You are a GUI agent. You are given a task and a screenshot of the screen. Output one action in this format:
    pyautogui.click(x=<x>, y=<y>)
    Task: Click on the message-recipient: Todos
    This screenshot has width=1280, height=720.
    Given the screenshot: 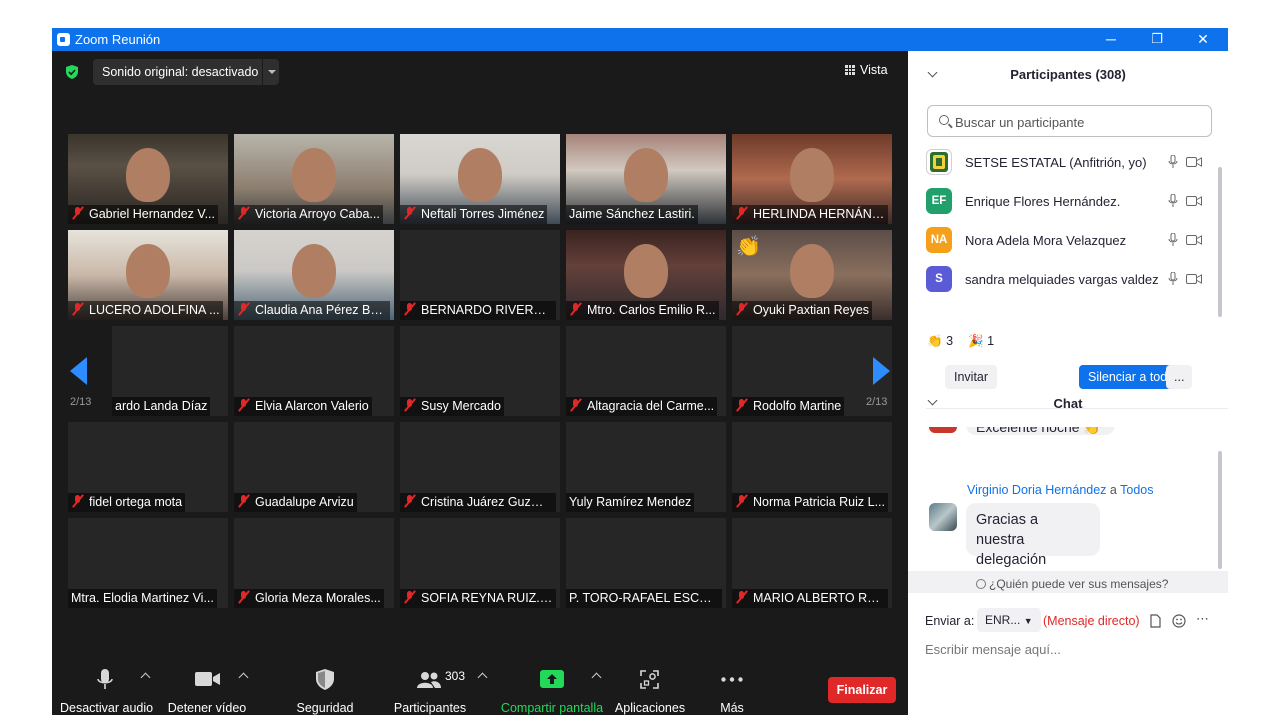 What is the action you would take?
    pyautogui.click(x=1136, y=490)
    